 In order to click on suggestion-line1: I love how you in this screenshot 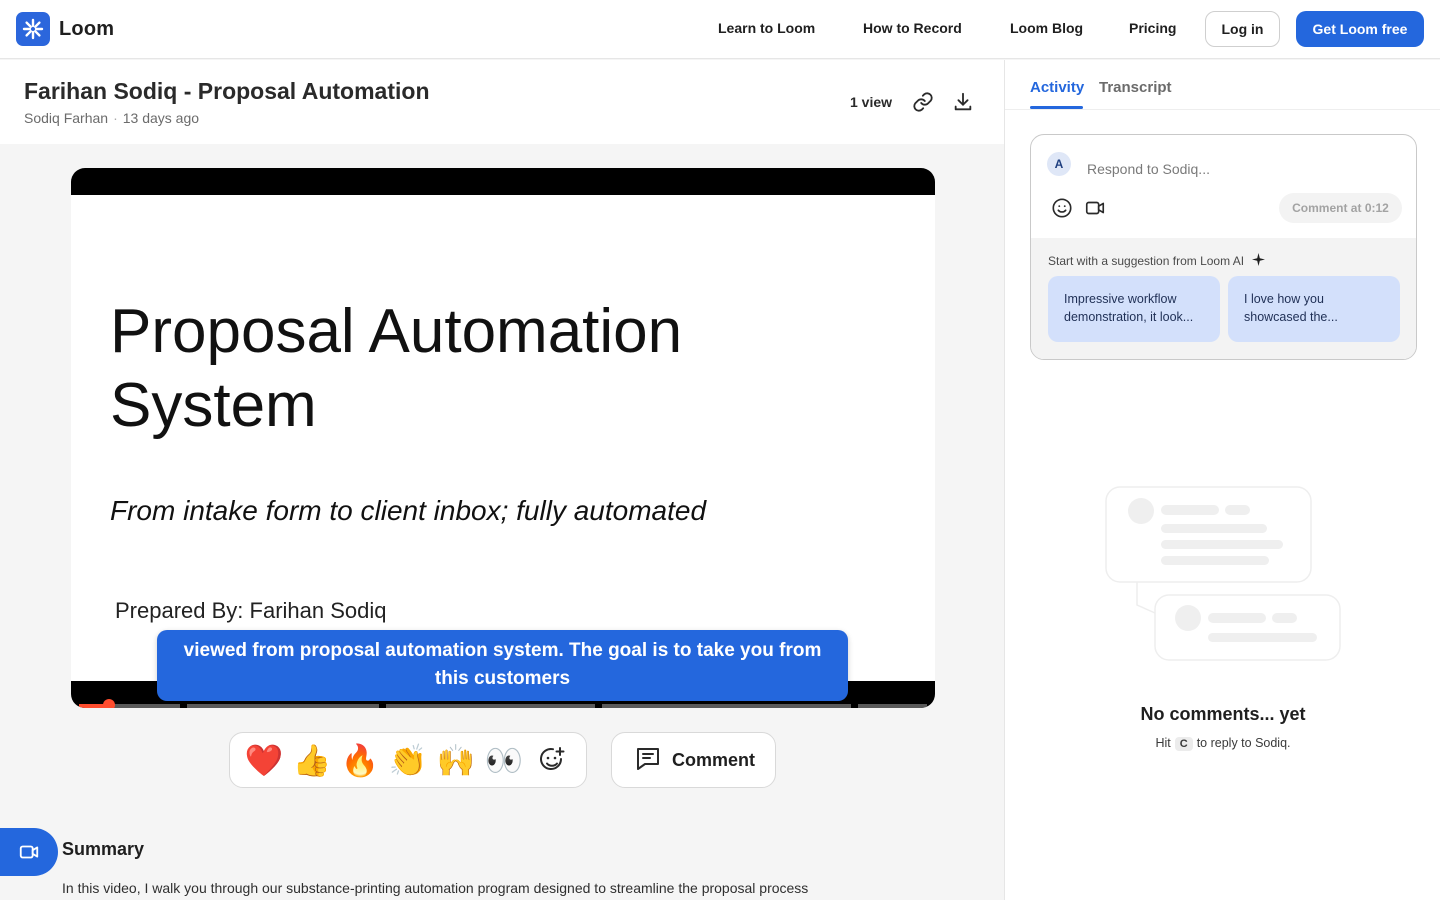, I will do `click(1284, 299)`.